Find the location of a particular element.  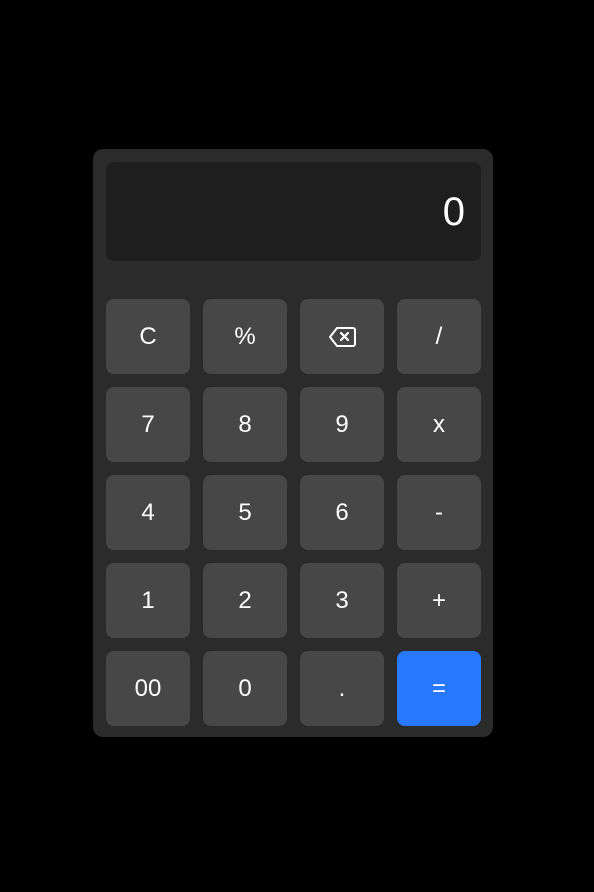

subtract-button: - is located at coordinates (439, 512).